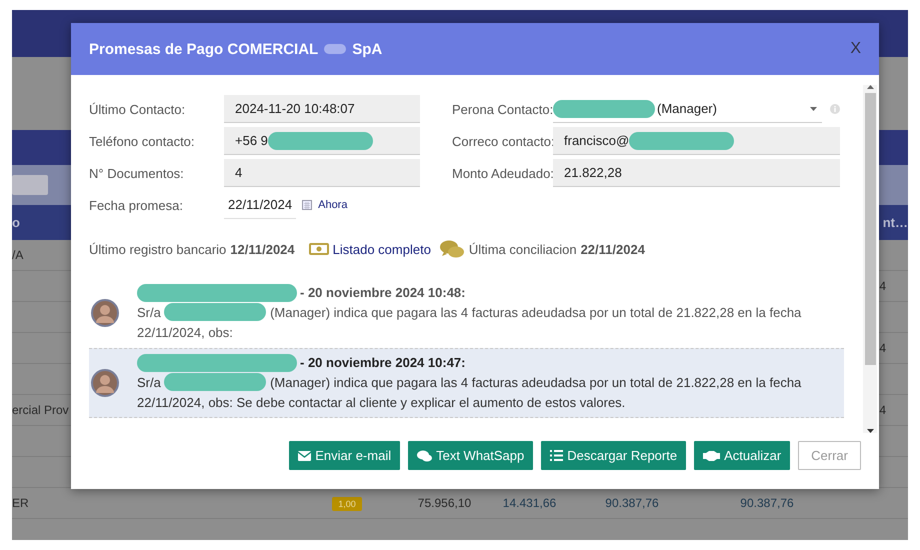 The width and height of the screenshot is (920, 550). What do you see at coordinates (335, 49) in the screenshot?
I see `redaction-mark` at bounding box center [335, 49].